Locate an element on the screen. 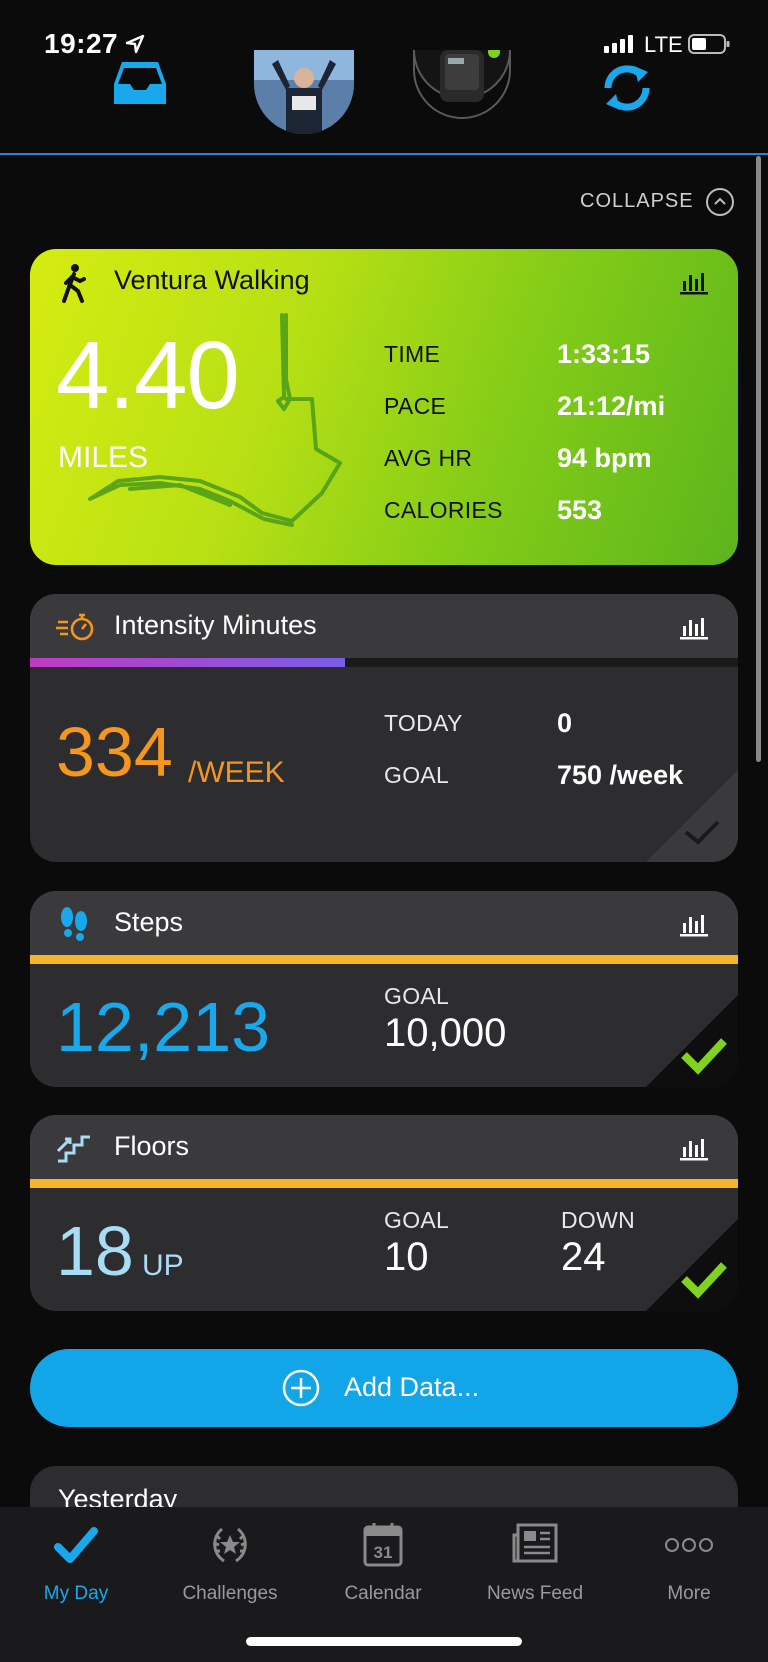 This screenshot has width=768, height=1662. location-arrow-icon is located at coordinates (135, 44).